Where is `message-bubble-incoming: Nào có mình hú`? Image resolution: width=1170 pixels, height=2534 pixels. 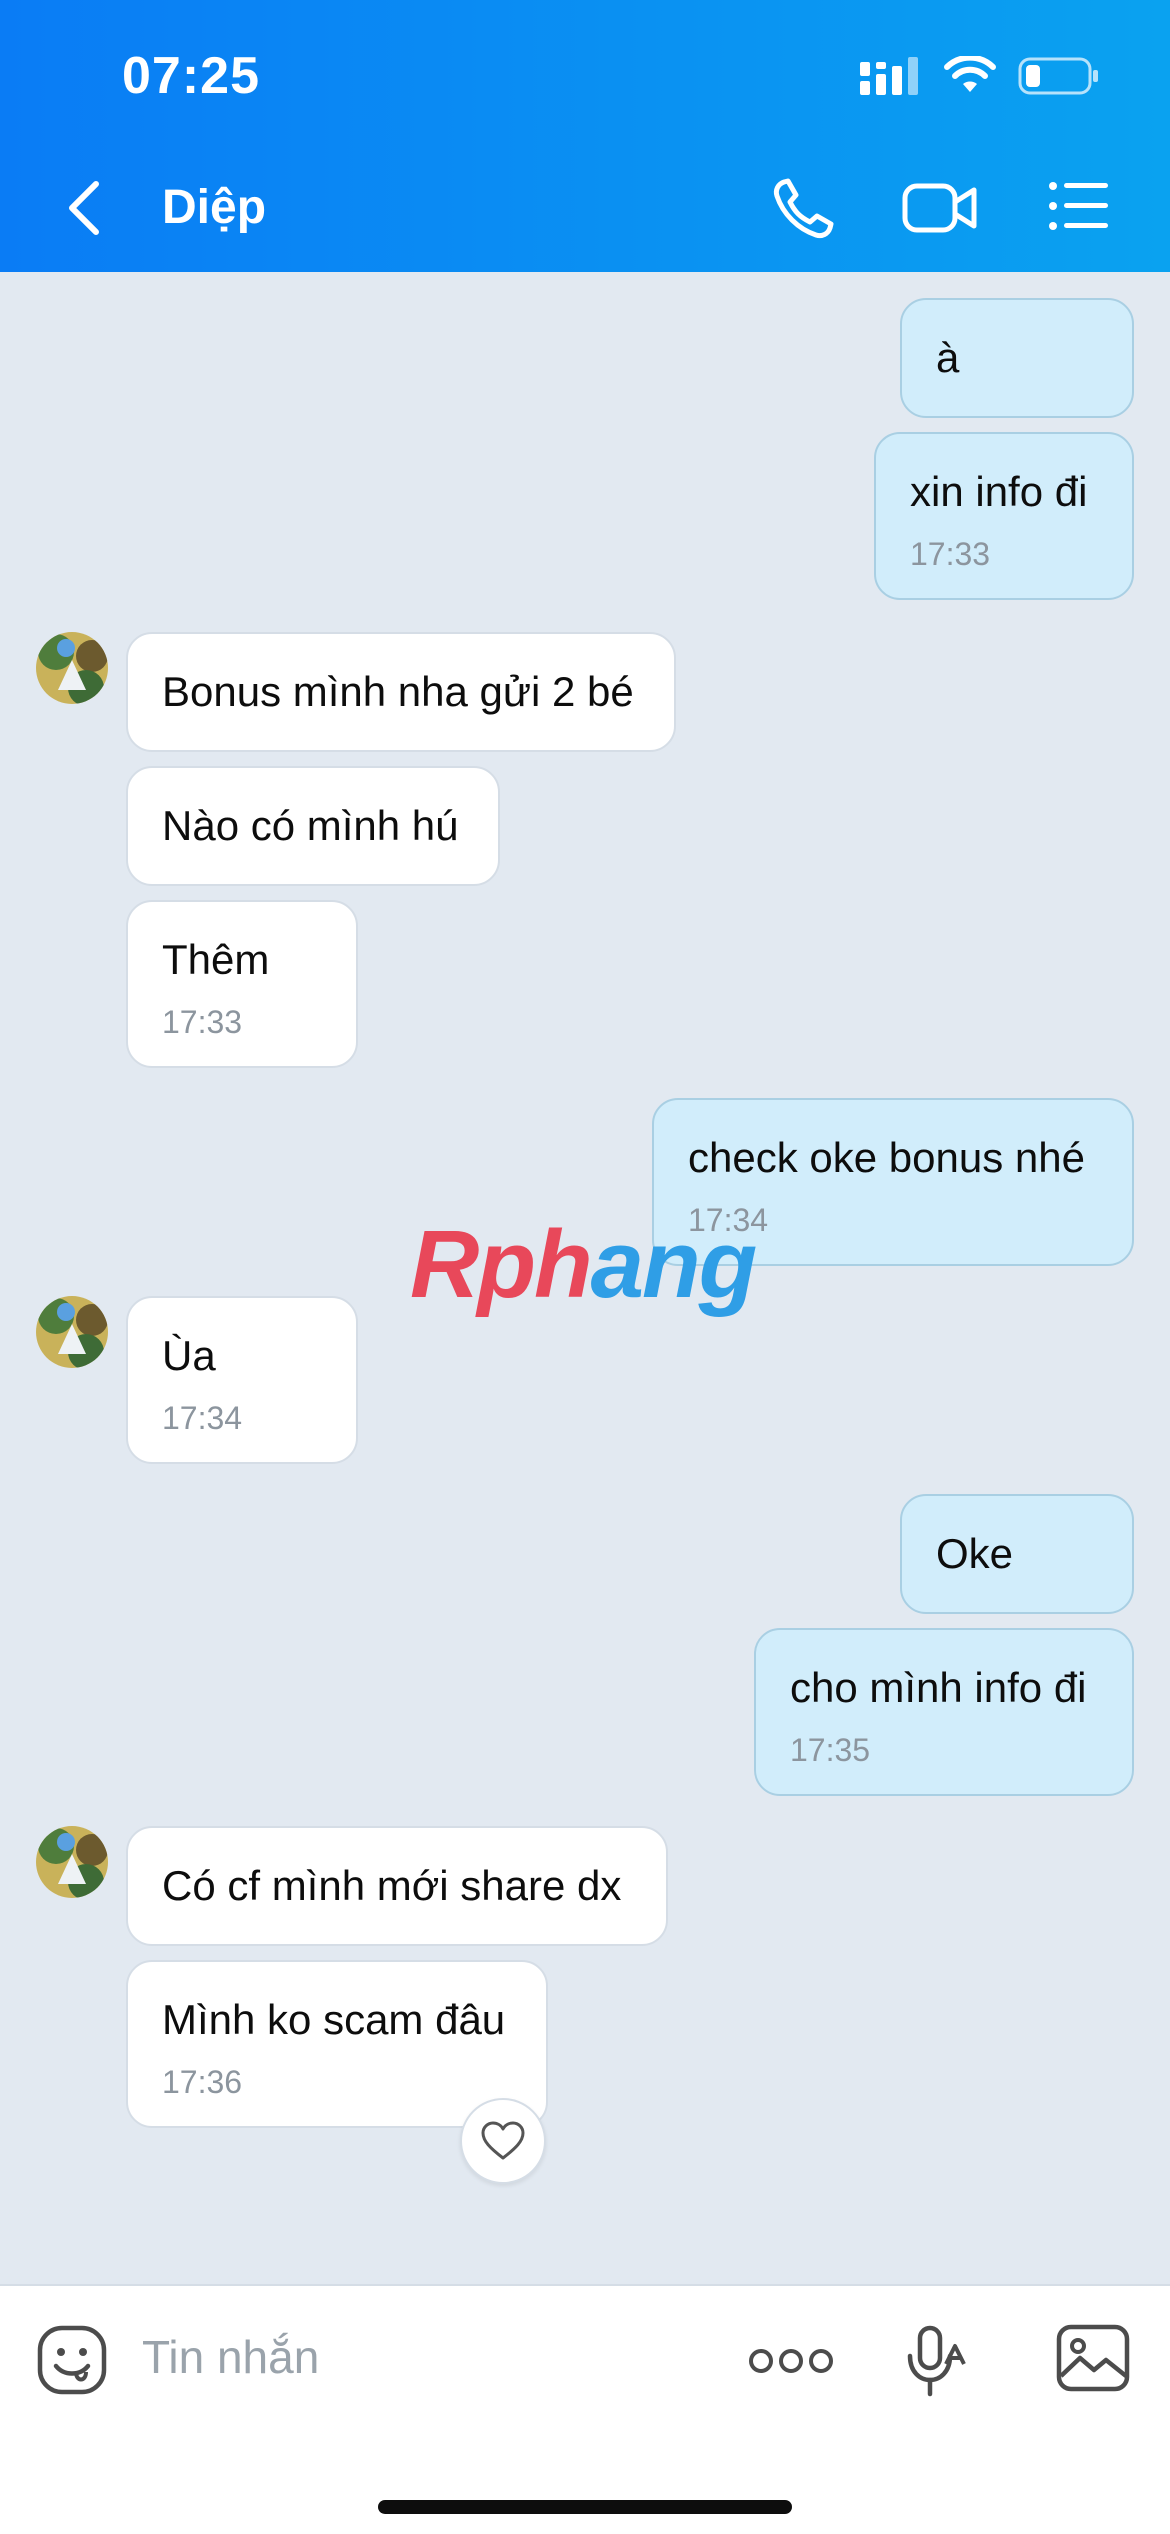
message-bubble-incoming: Nào có mình hú is located at coordinates (313, 826).